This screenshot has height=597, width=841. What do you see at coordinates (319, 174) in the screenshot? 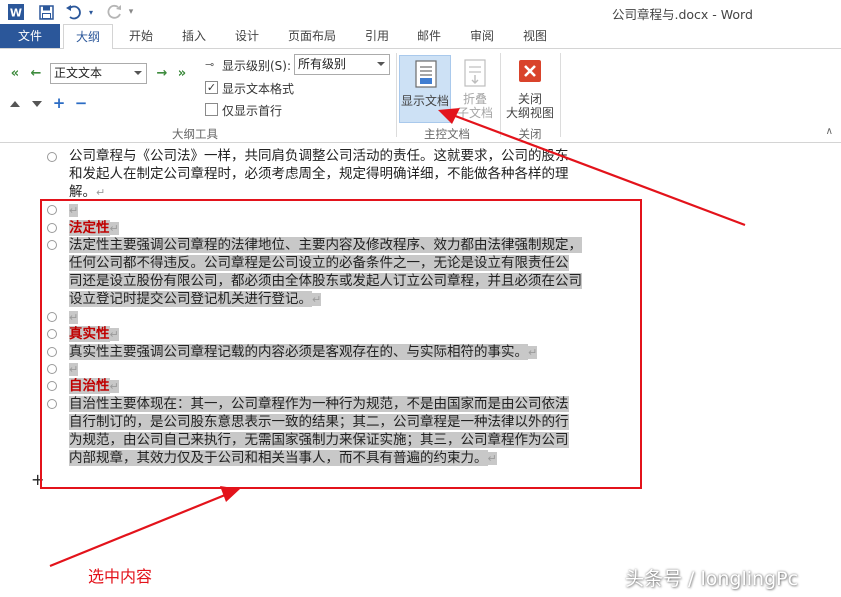
I see `intro-line-2: 和发起人在制定公司章程时，必须考虑周全，规定得明确详细，不能做各种各样的理` at bounding box center [319, 174].